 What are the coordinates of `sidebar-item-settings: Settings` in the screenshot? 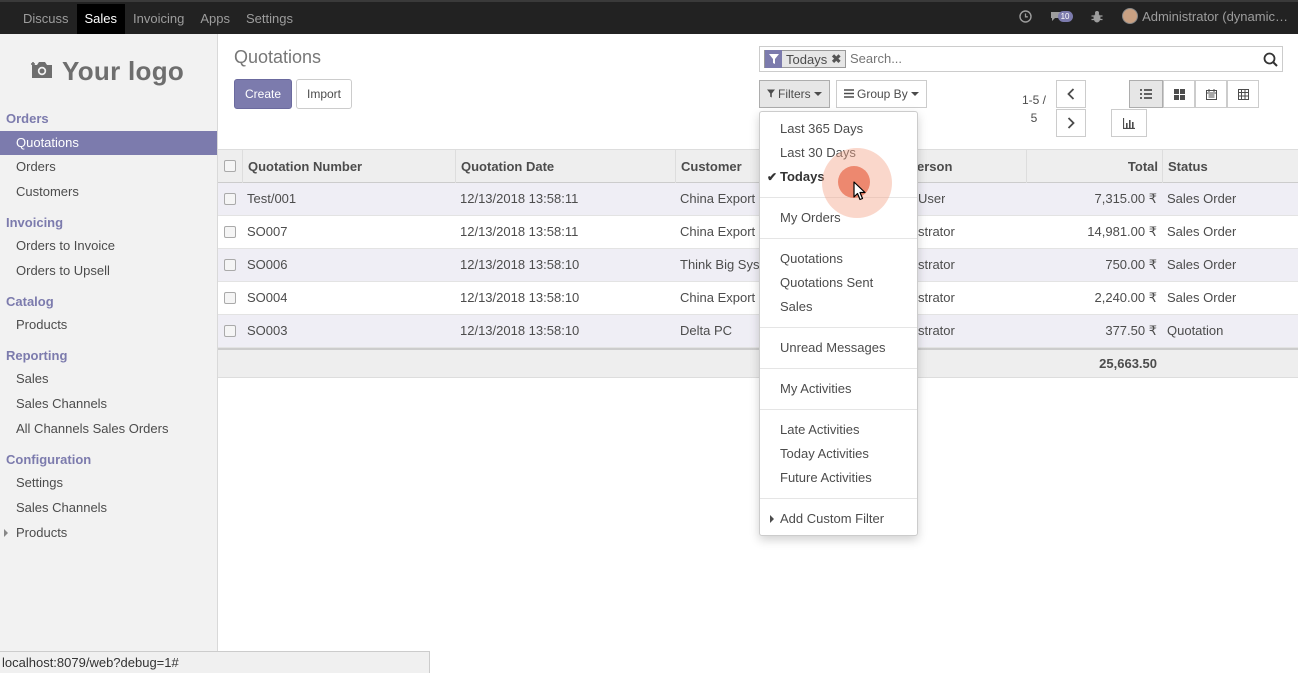 It's located at (108, 483).